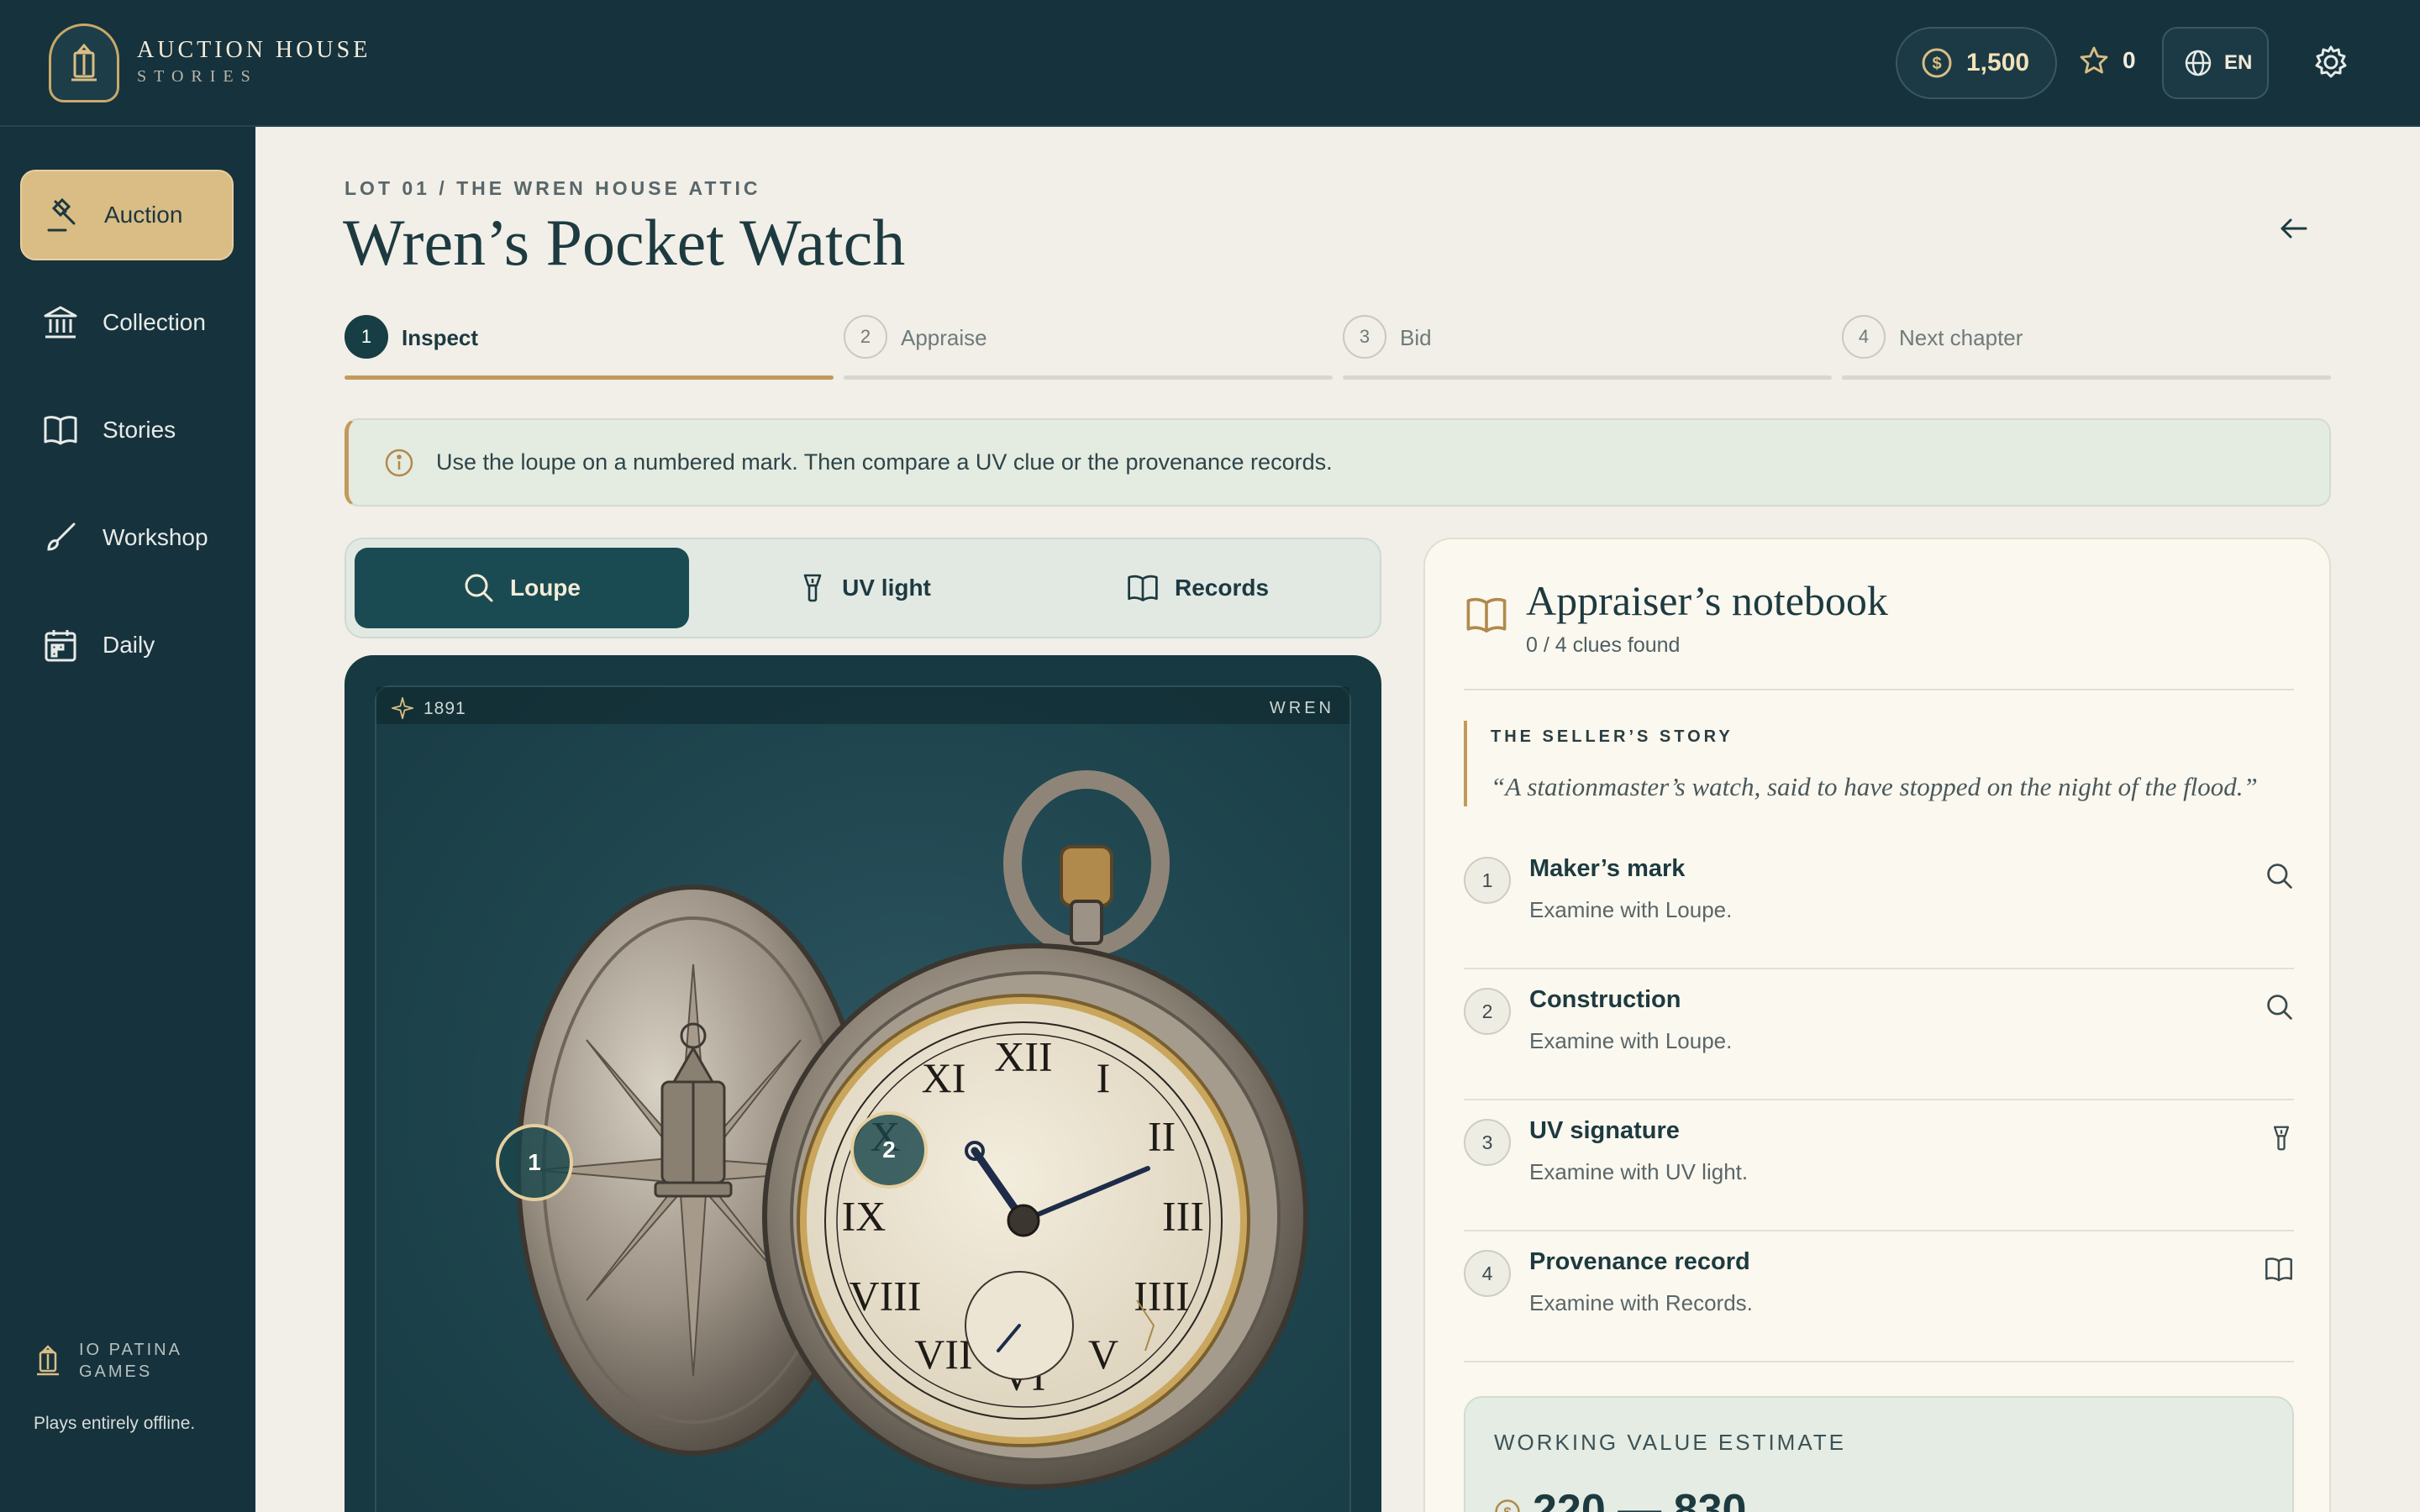 The width and height of the screenshot is (2420, 1512). Describe the element at coordinates (1487, 1273) in the screenshot. I see `clue-number: 4` at that location.